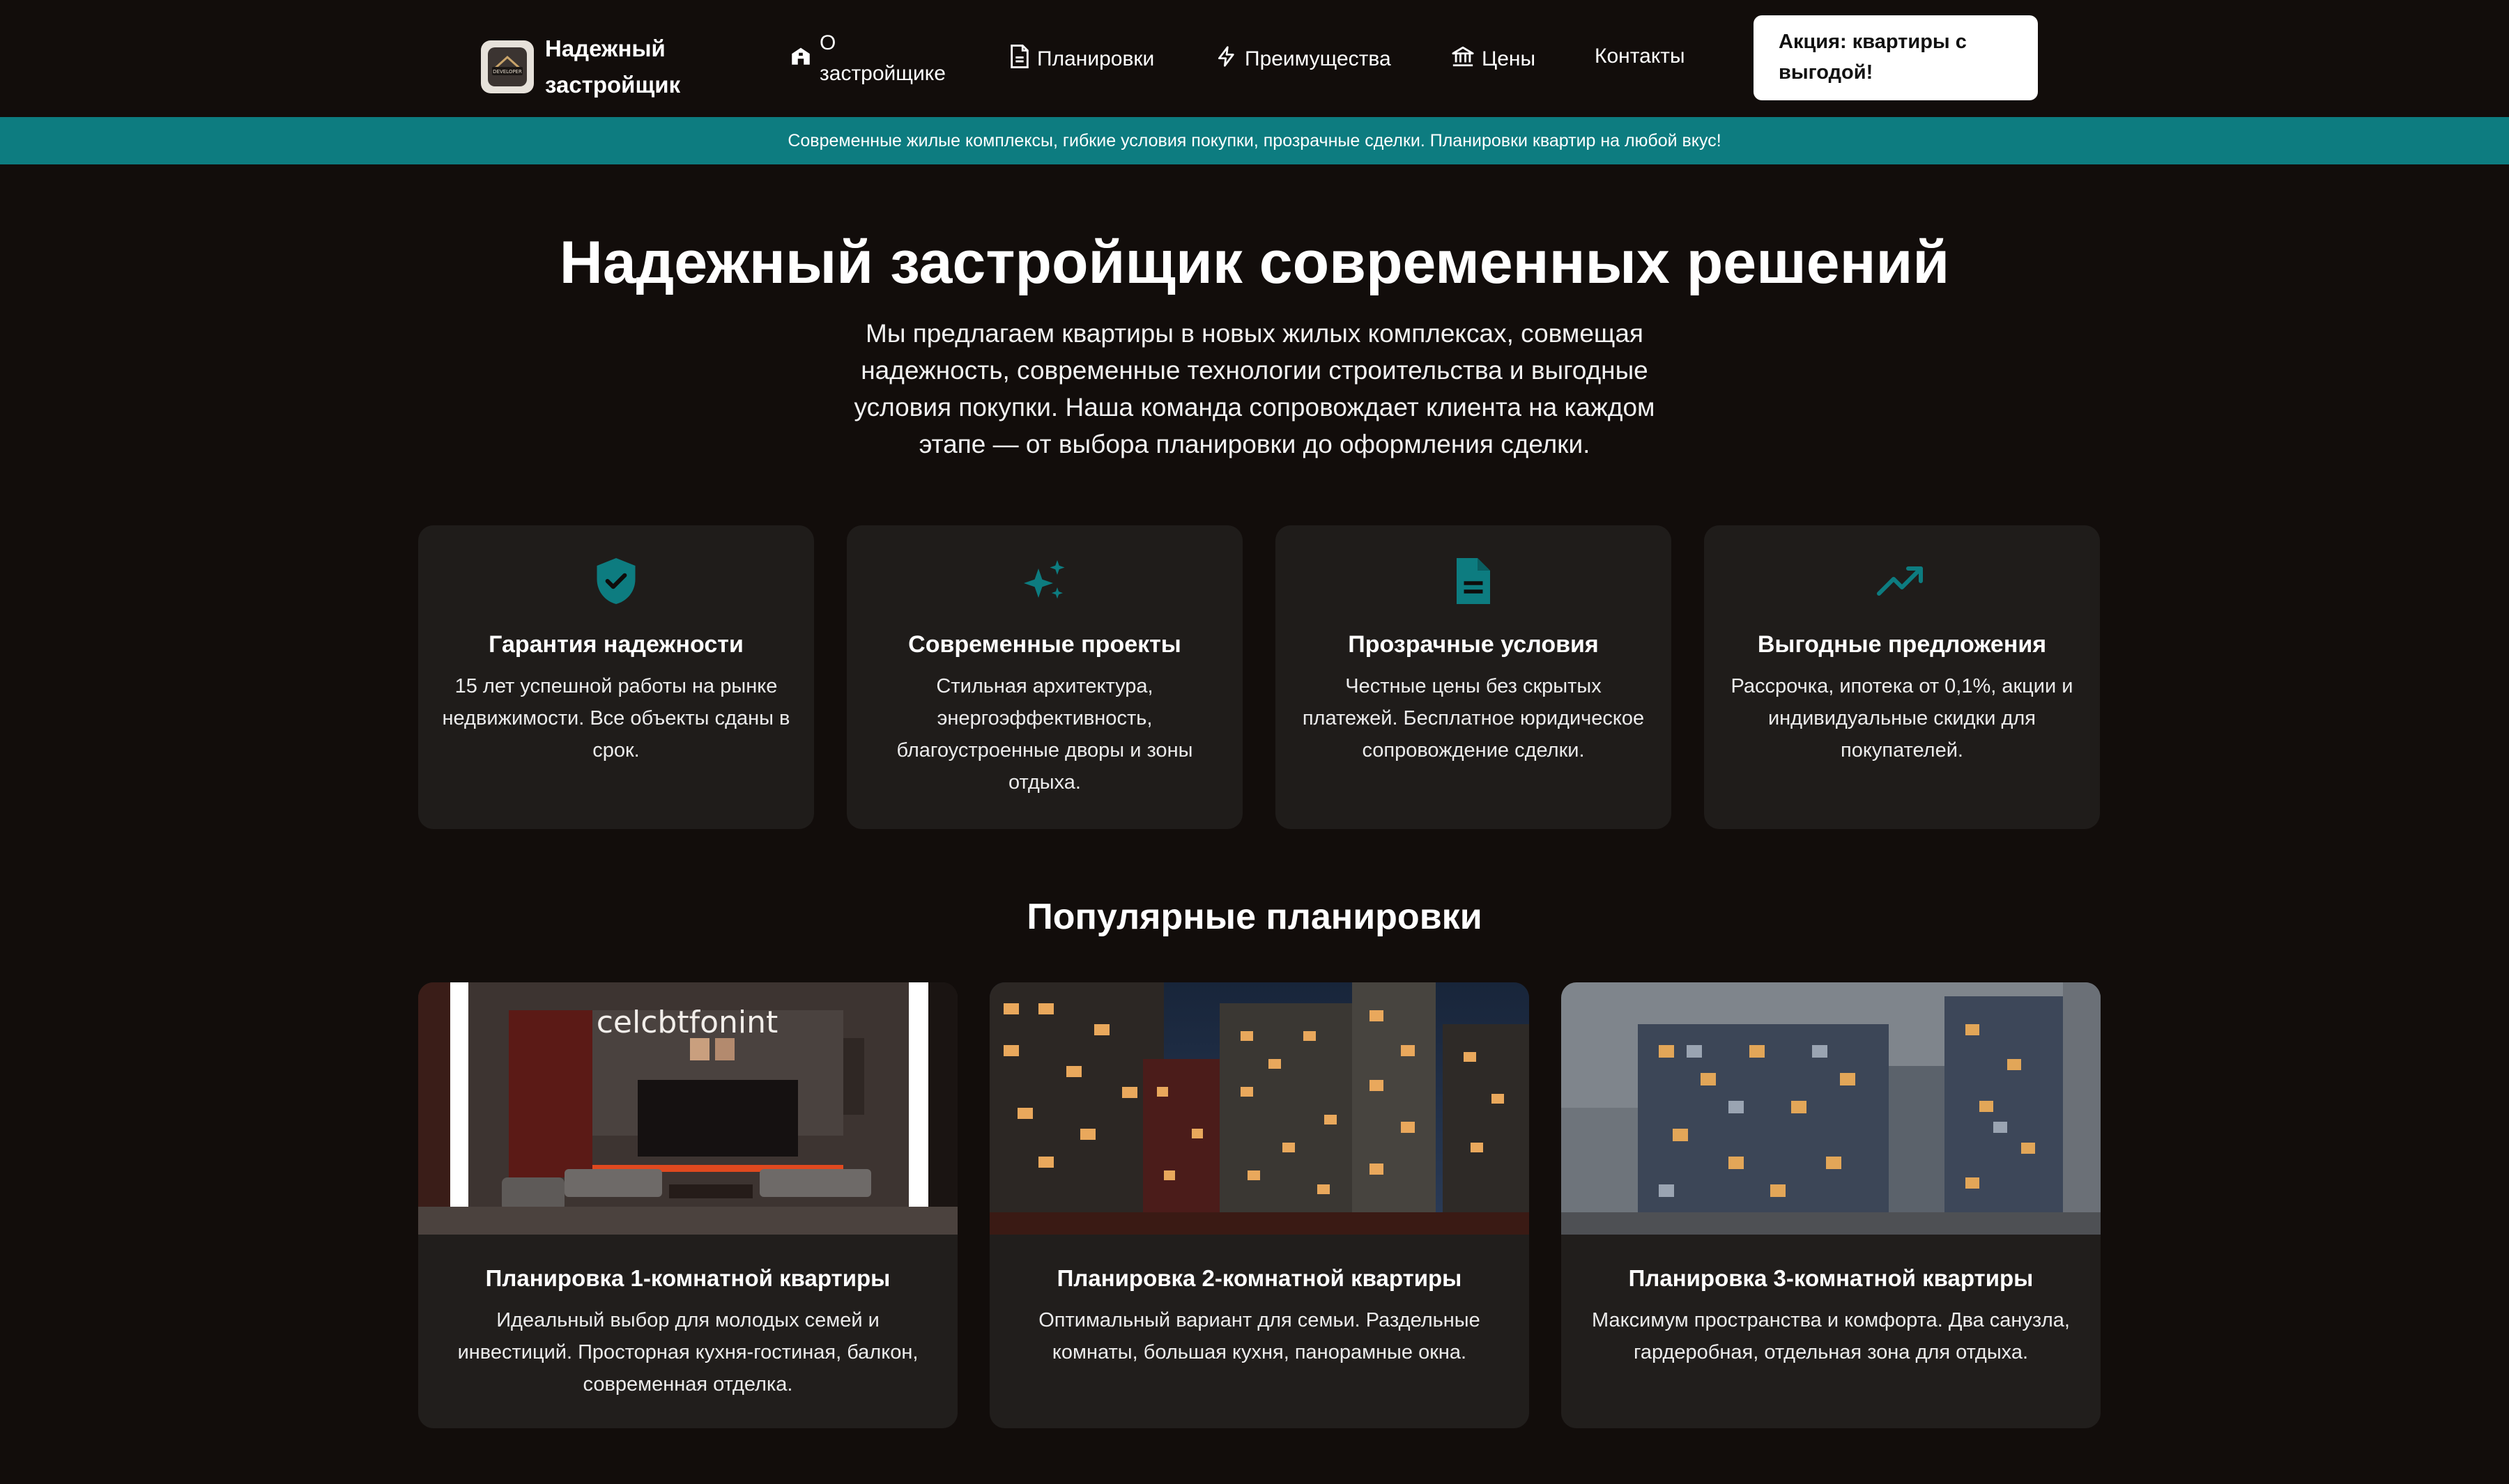 Image resolution: width=2509 pixels, height=1484 pixels. What do you see at coordinates (616, 581) in the screenshot?
I see `shield-check-icon` at bounding box center [616, 581].